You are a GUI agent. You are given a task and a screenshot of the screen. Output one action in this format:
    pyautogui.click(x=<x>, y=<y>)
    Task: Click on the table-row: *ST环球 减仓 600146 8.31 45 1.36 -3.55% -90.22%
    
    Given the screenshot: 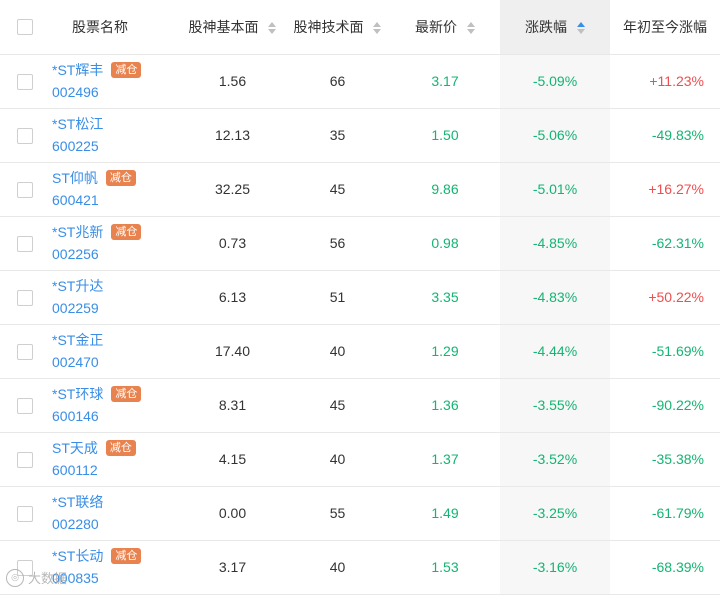 What is the action you would take?
    pyautogui.click(x=360, y=405)
    